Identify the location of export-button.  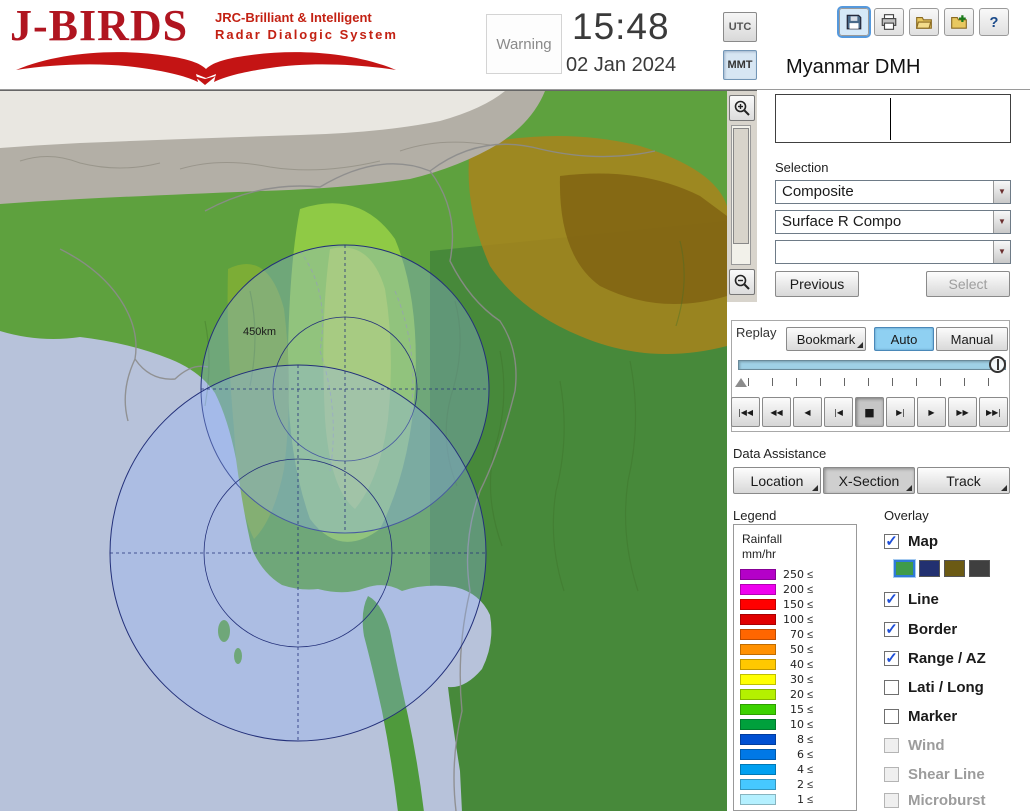
(959, 22).